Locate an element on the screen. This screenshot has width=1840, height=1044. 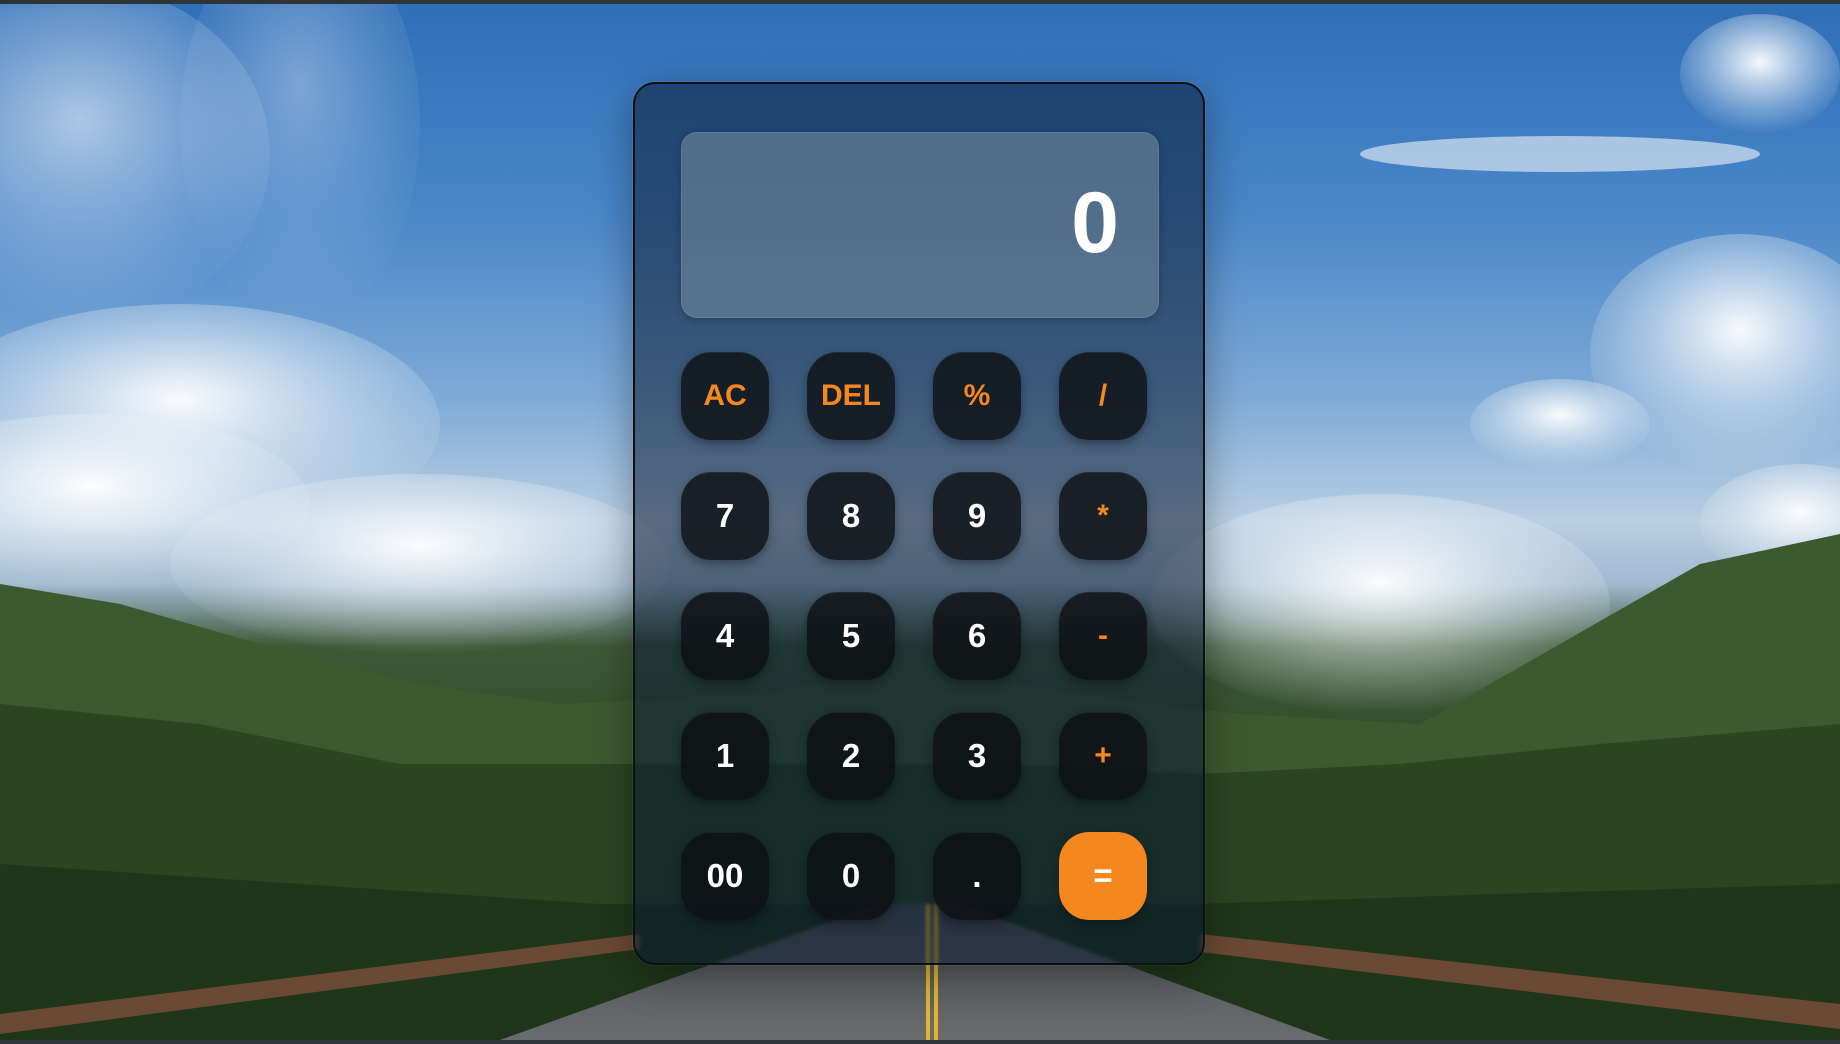
all-clear-button: AC is located at coordinates (725, 396).